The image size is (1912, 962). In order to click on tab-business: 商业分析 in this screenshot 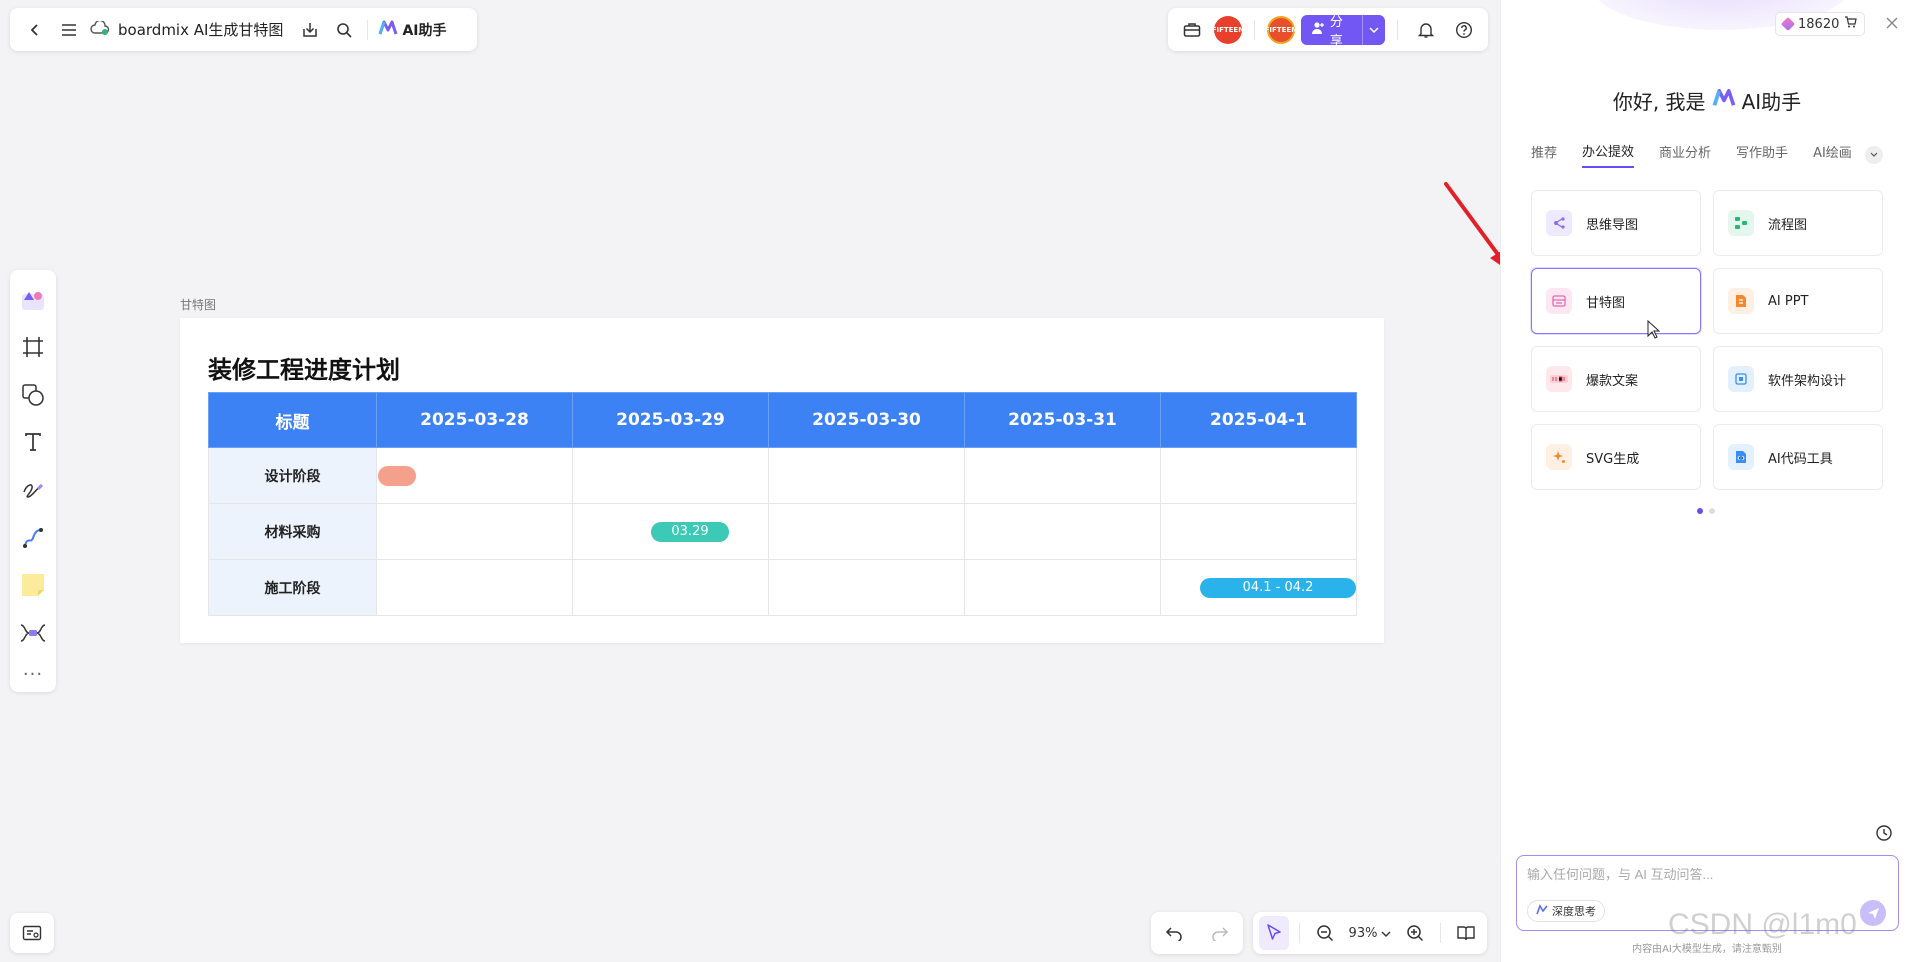, I will do `click(1685, 154)`.